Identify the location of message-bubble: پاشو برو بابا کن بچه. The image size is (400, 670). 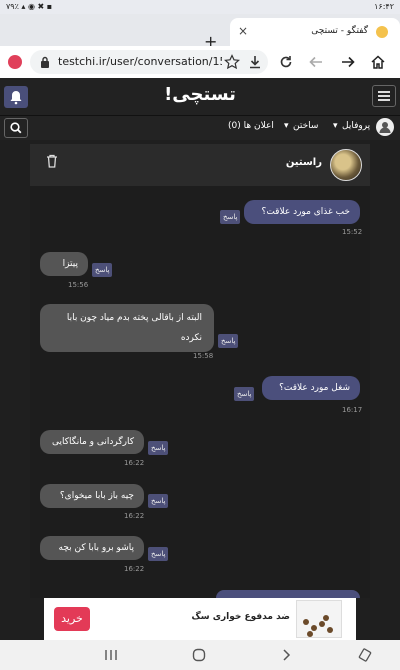
(92, 548).